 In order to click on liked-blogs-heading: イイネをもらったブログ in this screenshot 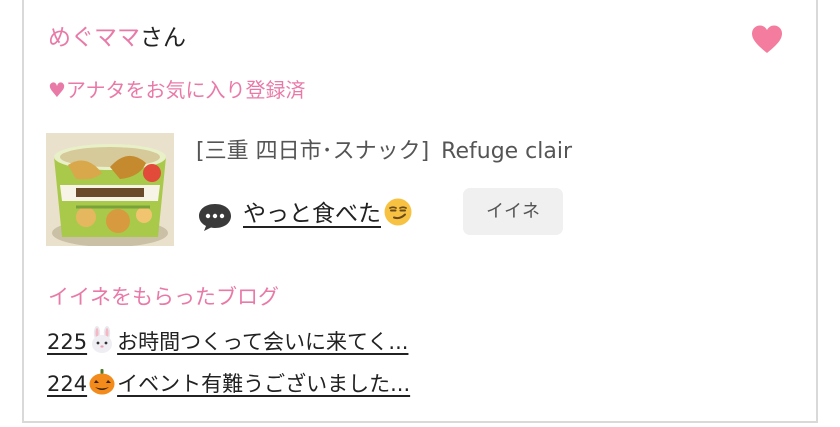, I will do `click(163, 297)`.